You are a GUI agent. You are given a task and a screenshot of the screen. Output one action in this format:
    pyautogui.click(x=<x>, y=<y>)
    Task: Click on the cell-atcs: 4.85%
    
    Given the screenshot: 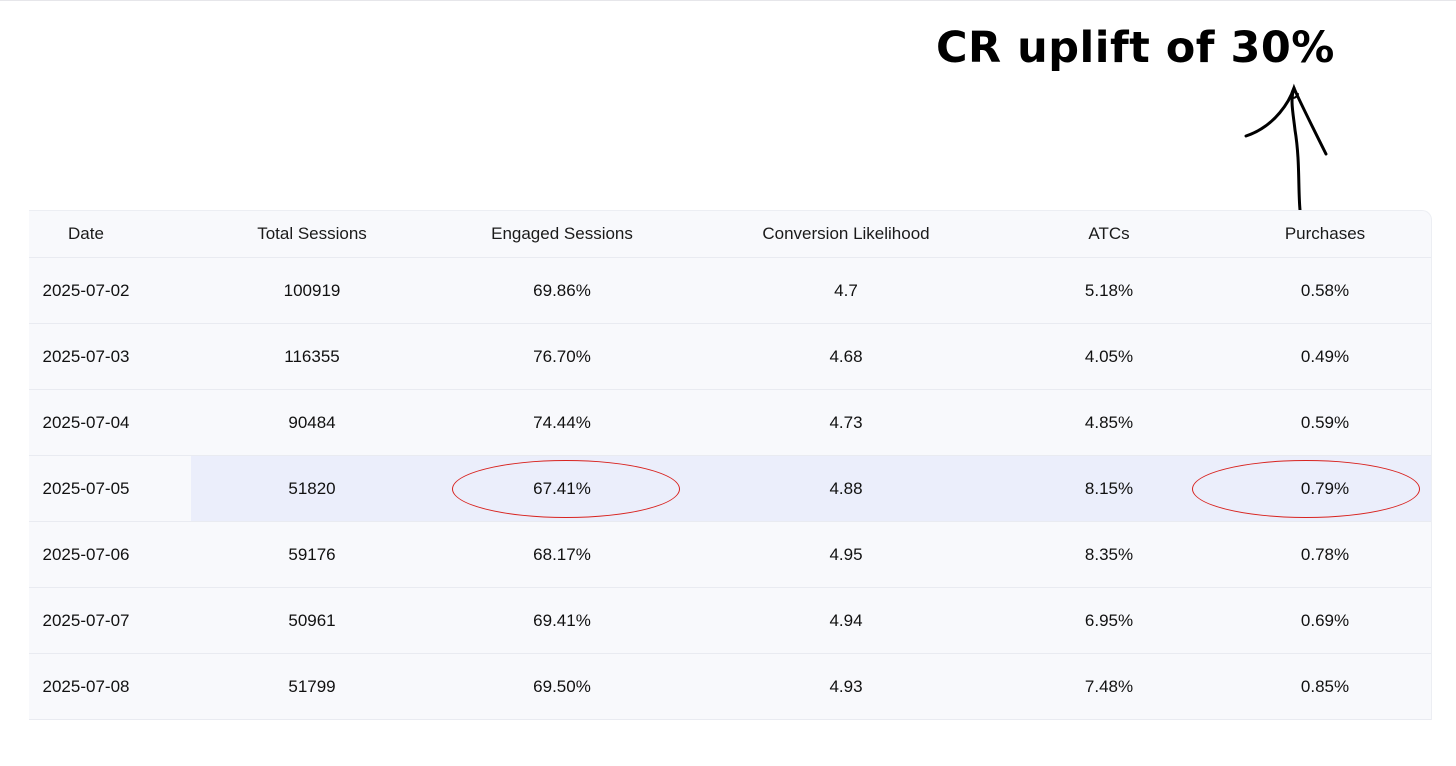 What is the action you would take?
    pyautogui.click(x=1109, y=422)
    